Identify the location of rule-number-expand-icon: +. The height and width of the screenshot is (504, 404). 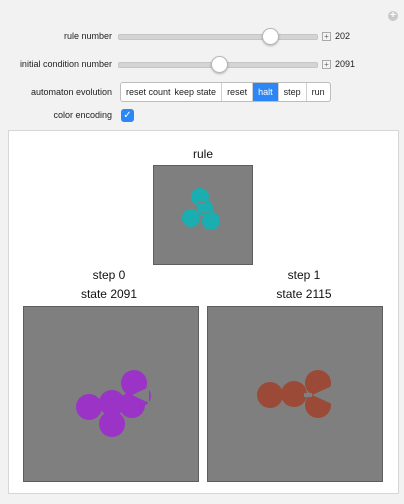
(326, 36).